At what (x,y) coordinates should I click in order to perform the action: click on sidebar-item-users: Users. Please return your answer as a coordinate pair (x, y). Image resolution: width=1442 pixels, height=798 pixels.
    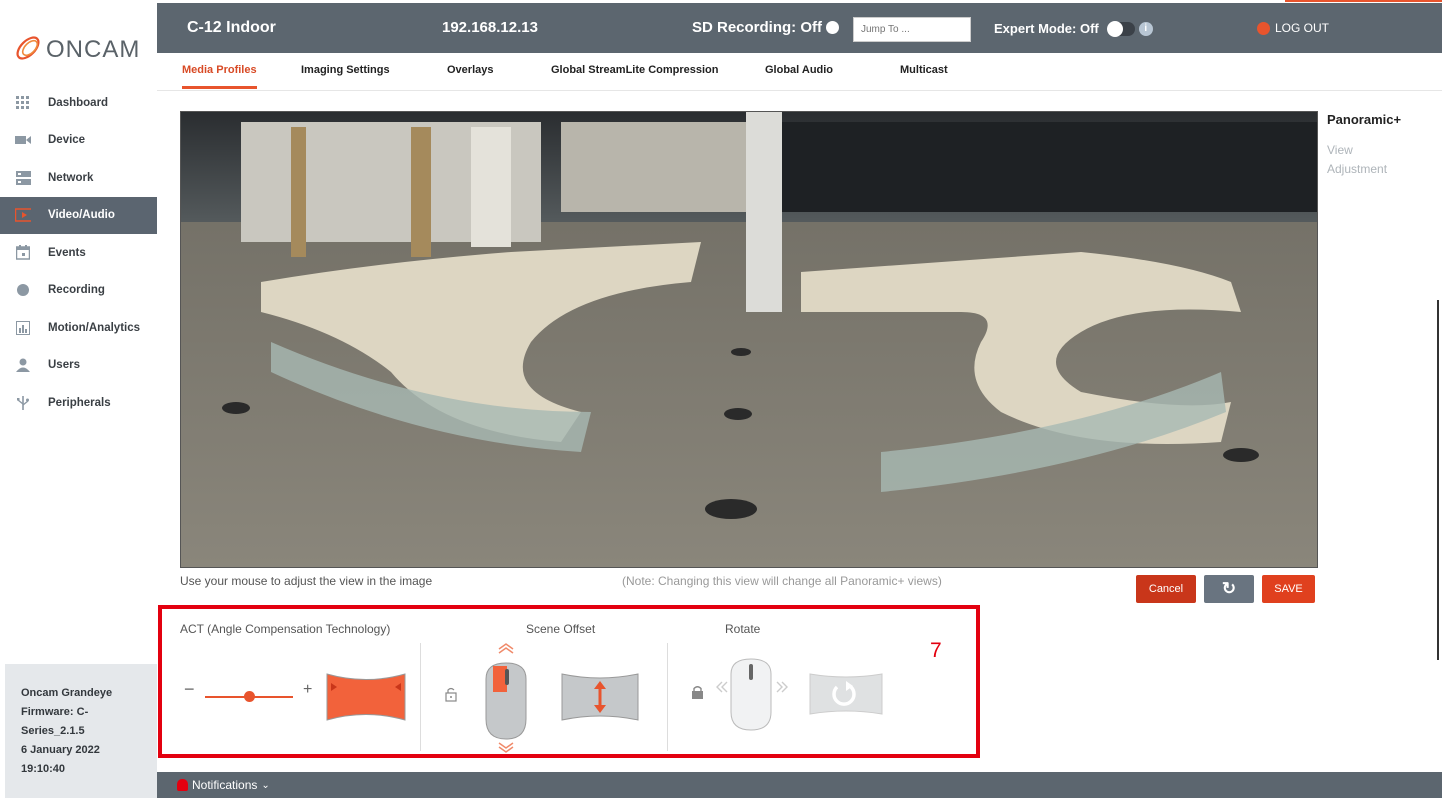
    Looking at the image, I should click on (78, 366).